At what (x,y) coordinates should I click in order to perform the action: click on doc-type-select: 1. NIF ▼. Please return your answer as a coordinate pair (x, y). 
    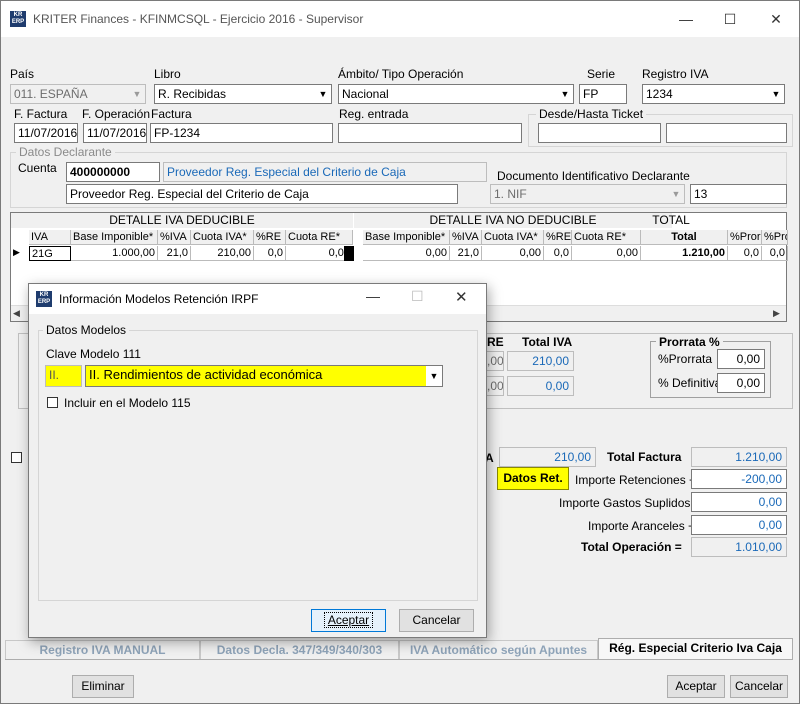
    Looking at the image, I should click on (587, 194).